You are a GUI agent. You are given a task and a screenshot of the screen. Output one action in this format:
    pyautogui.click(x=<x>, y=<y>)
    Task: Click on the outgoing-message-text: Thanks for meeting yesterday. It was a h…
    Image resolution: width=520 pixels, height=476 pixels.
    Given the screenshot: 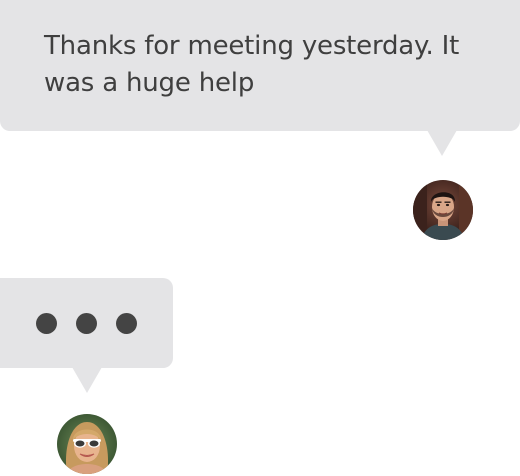 What is the action you would take?
    pyautogui.click(x=252, y=64)
    